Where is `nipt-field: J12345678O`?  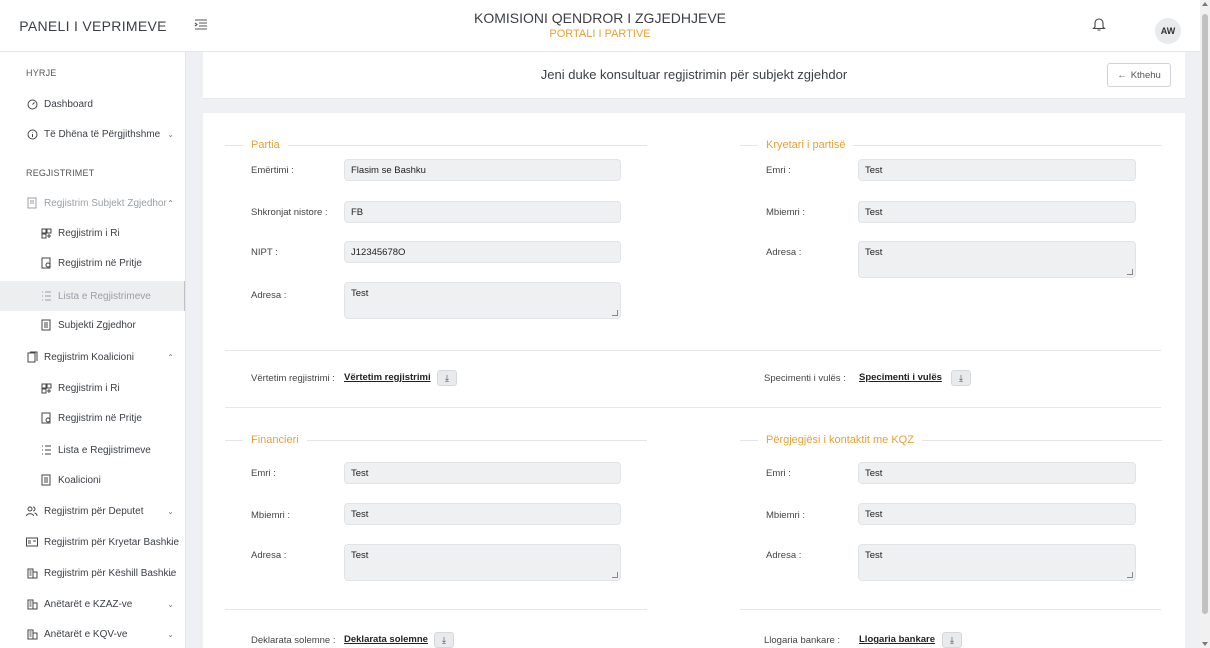 nipt-field: J12345678O is located at coordinates (482, 252).